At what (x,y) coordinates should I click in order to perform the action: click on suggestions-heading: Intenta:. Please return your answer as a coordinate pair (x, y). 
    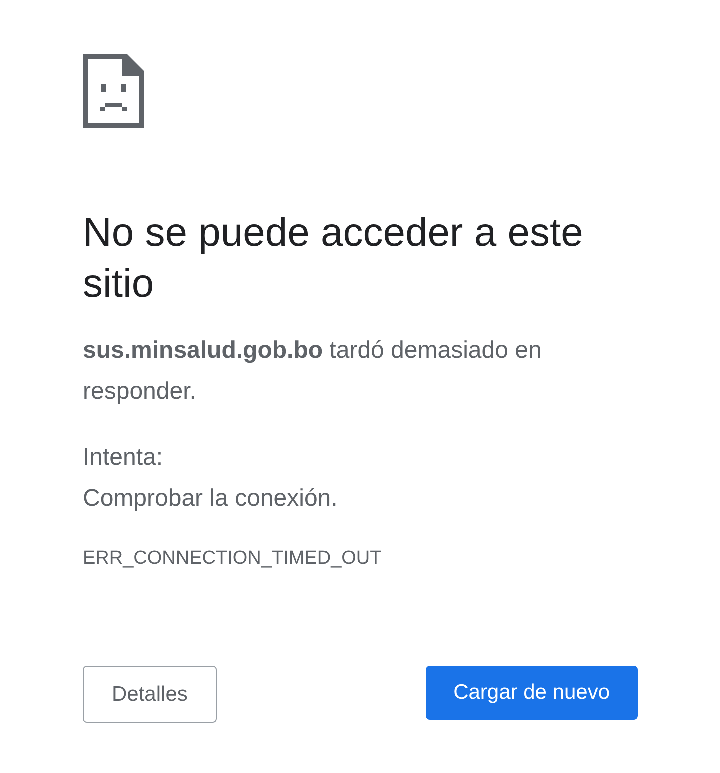
    Looking at the image, I should click on (123, 458).